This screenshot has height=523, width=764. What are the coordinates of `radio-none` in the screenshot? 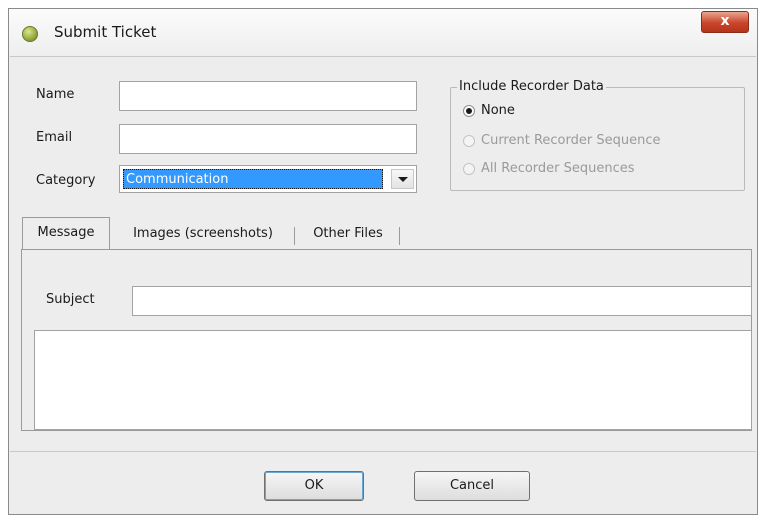 It's located at (469, 111).